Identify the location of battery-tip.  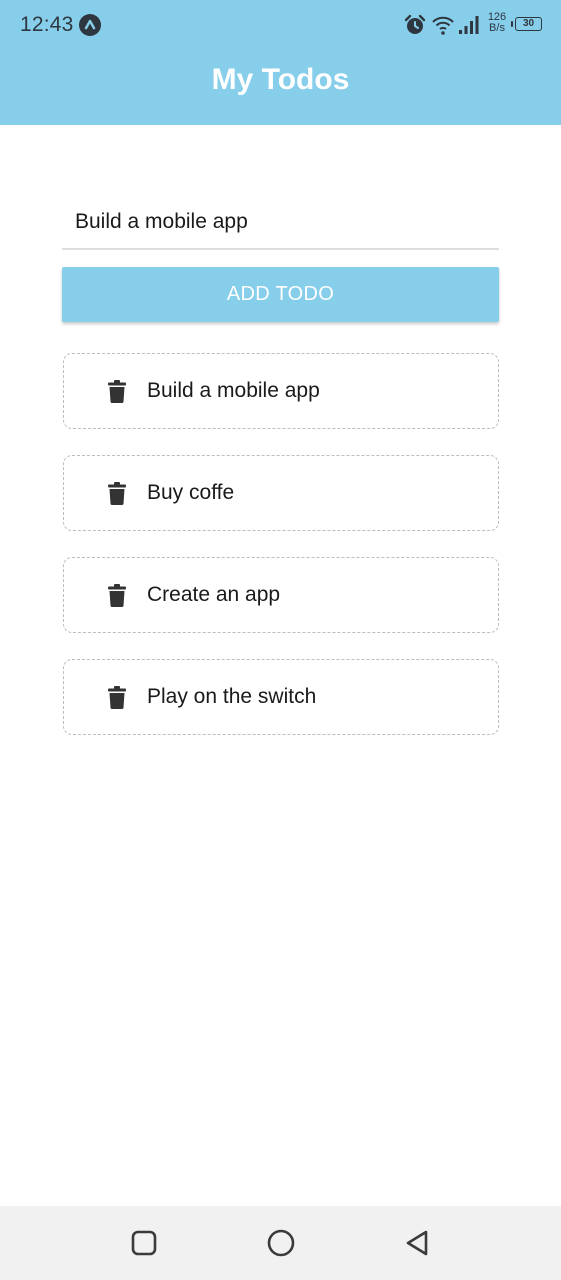
(512, 24).